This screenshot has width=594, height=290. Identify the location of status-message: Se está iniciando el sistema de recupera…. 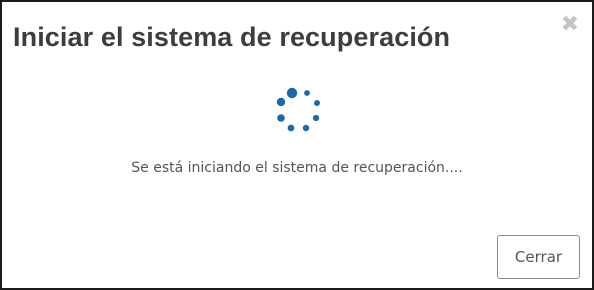
(297, 168).